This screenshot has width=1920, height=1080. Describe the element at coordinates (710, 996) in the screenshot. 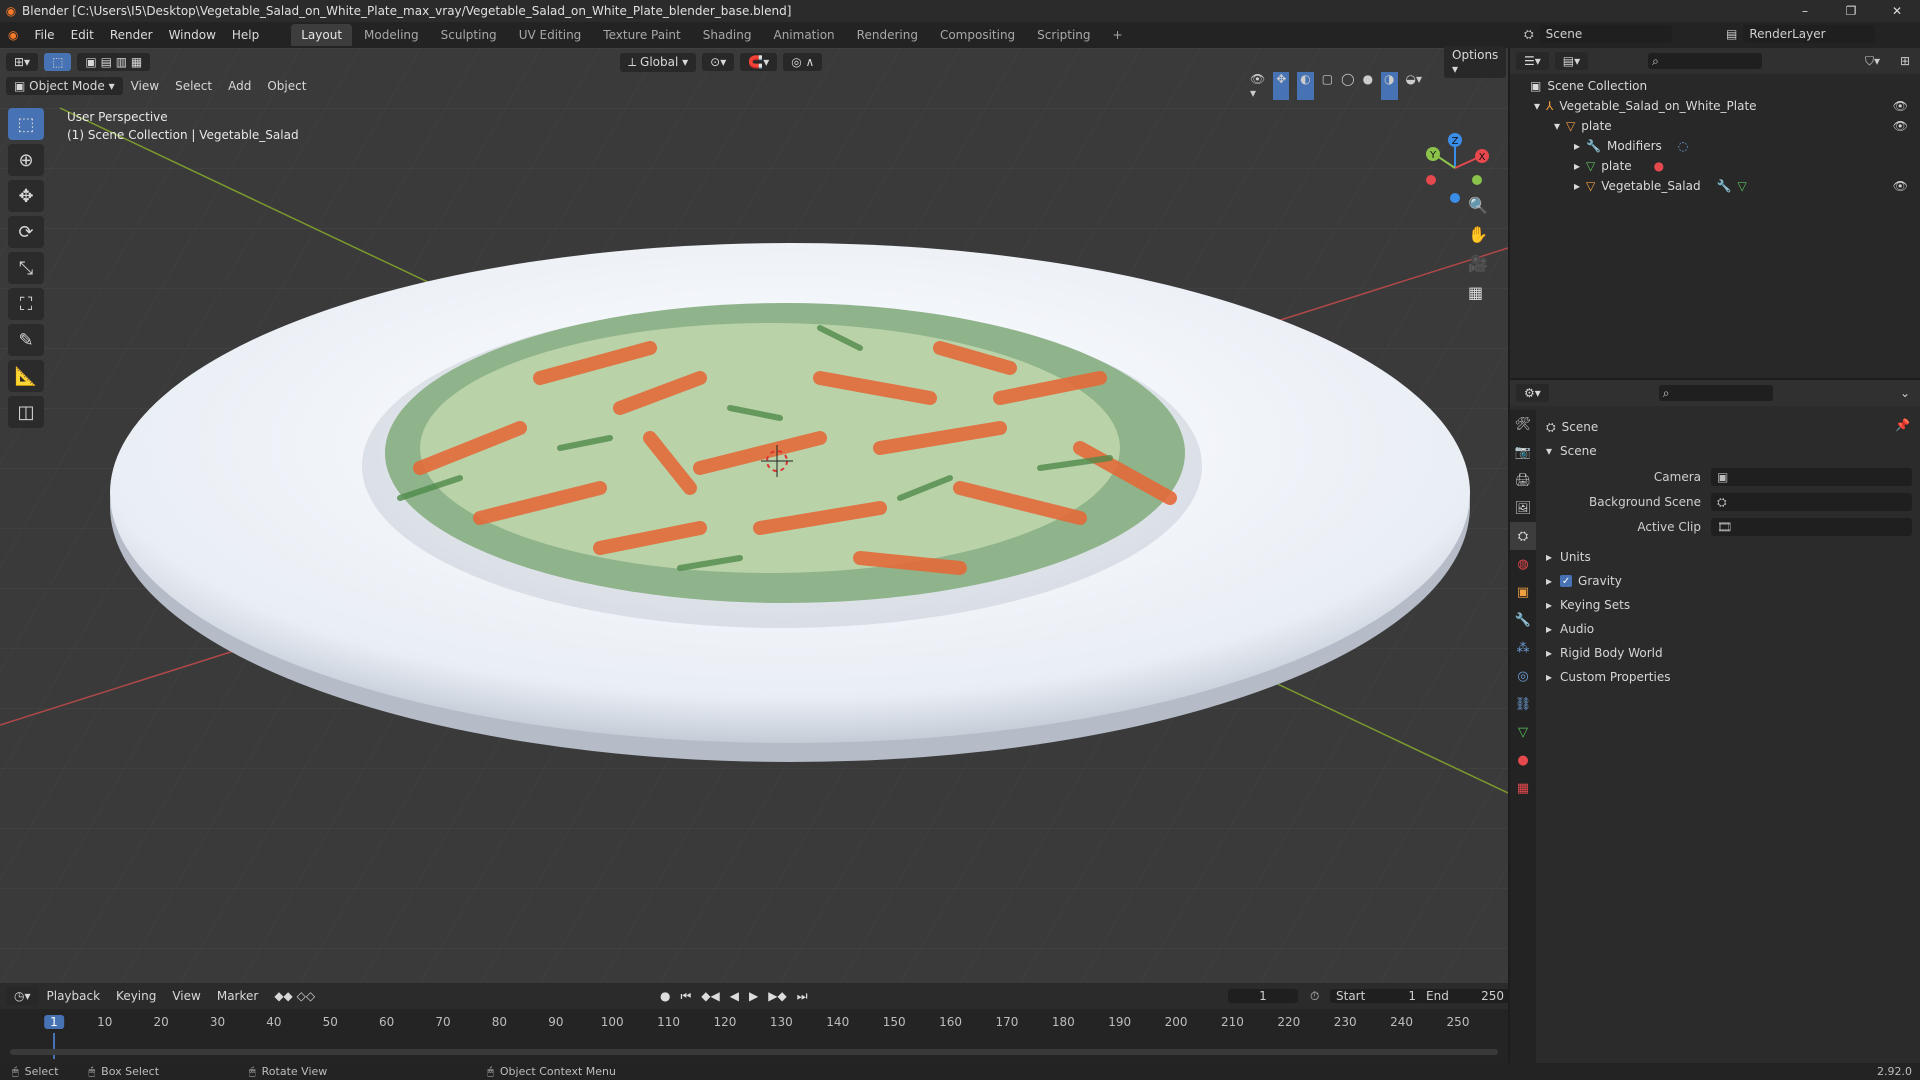

I see `prev-keyframe-icon: ◆◀` at that location.